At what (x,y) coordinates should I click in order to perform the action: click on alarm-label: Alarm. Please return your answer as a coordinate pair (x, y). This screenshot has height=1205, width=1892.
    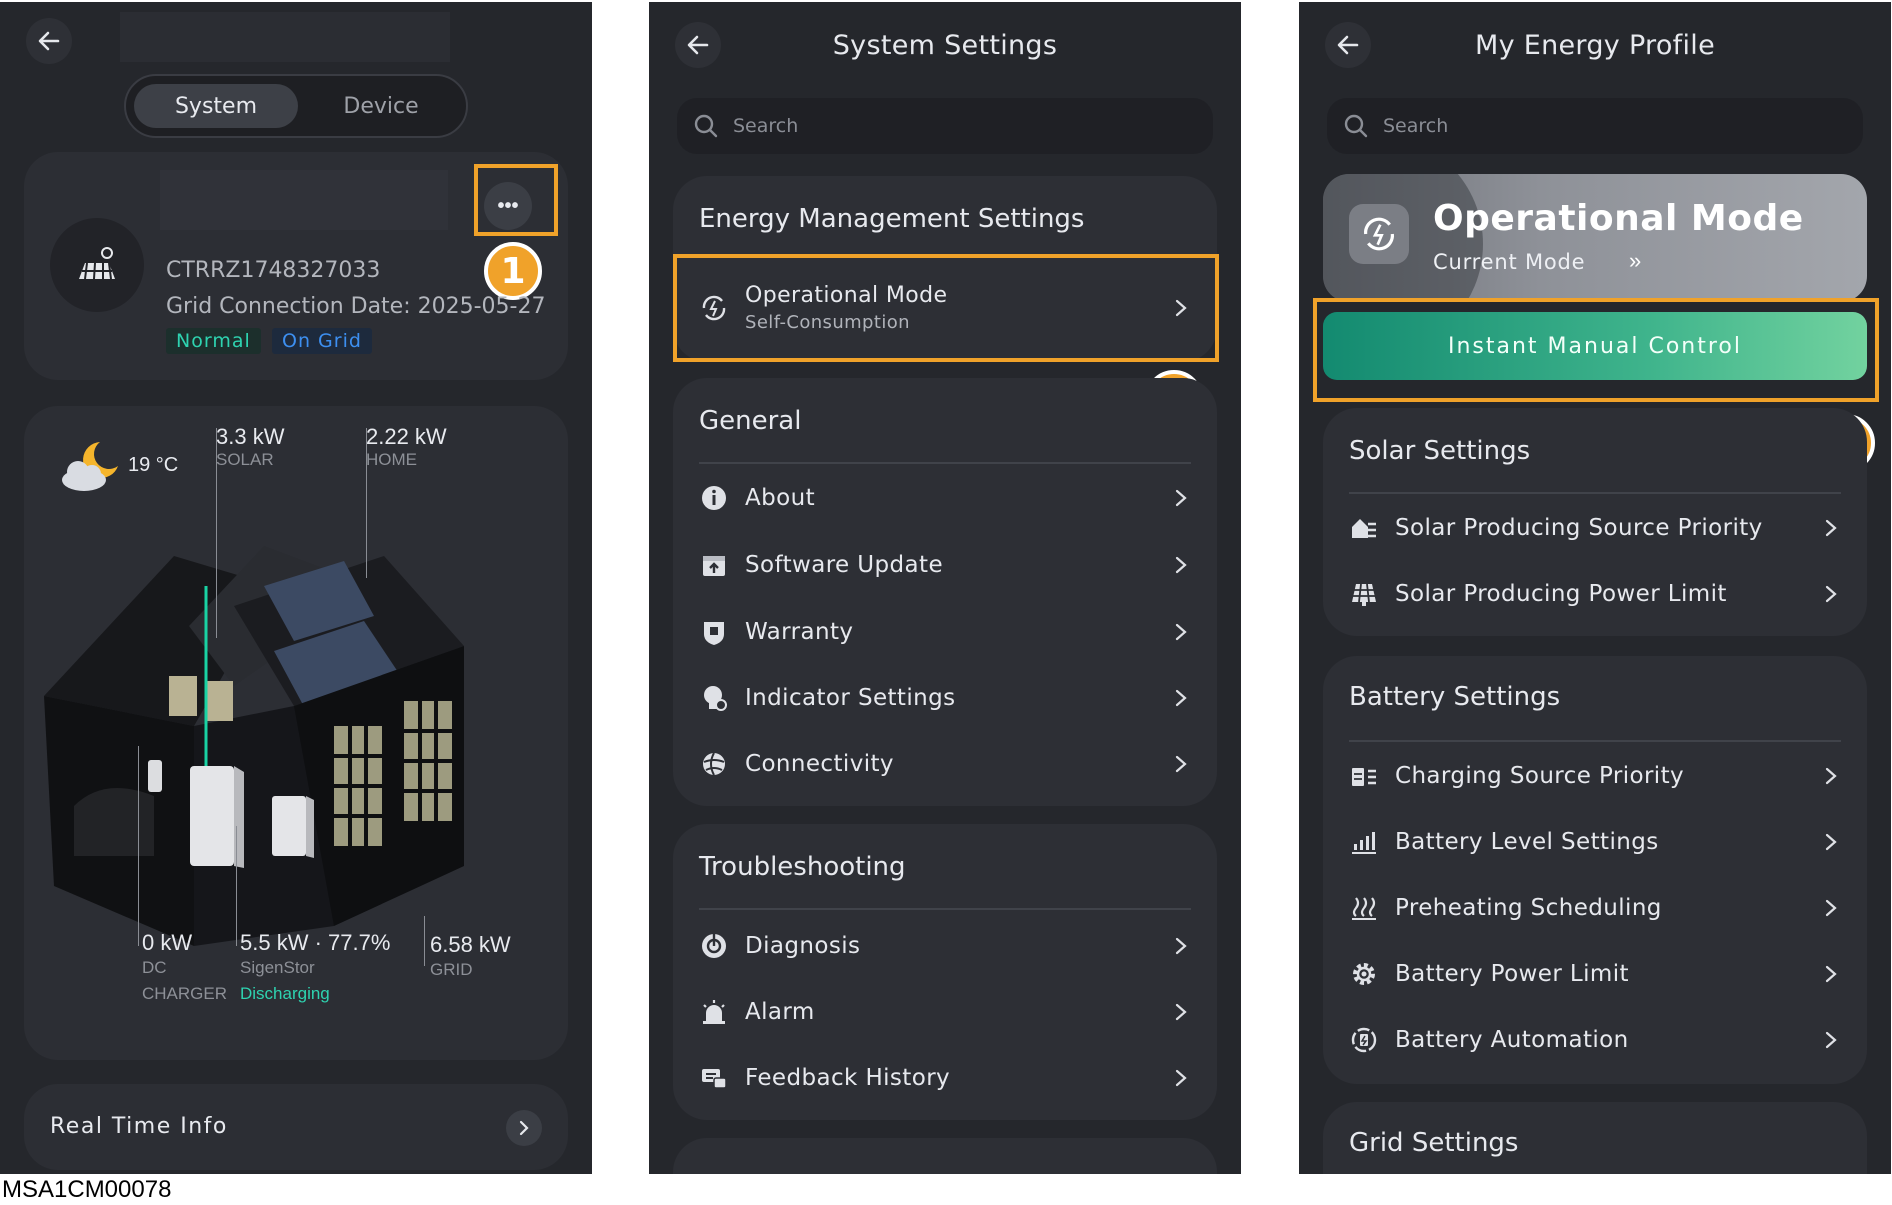
    Looking at the image, I should click on (780, 1012).